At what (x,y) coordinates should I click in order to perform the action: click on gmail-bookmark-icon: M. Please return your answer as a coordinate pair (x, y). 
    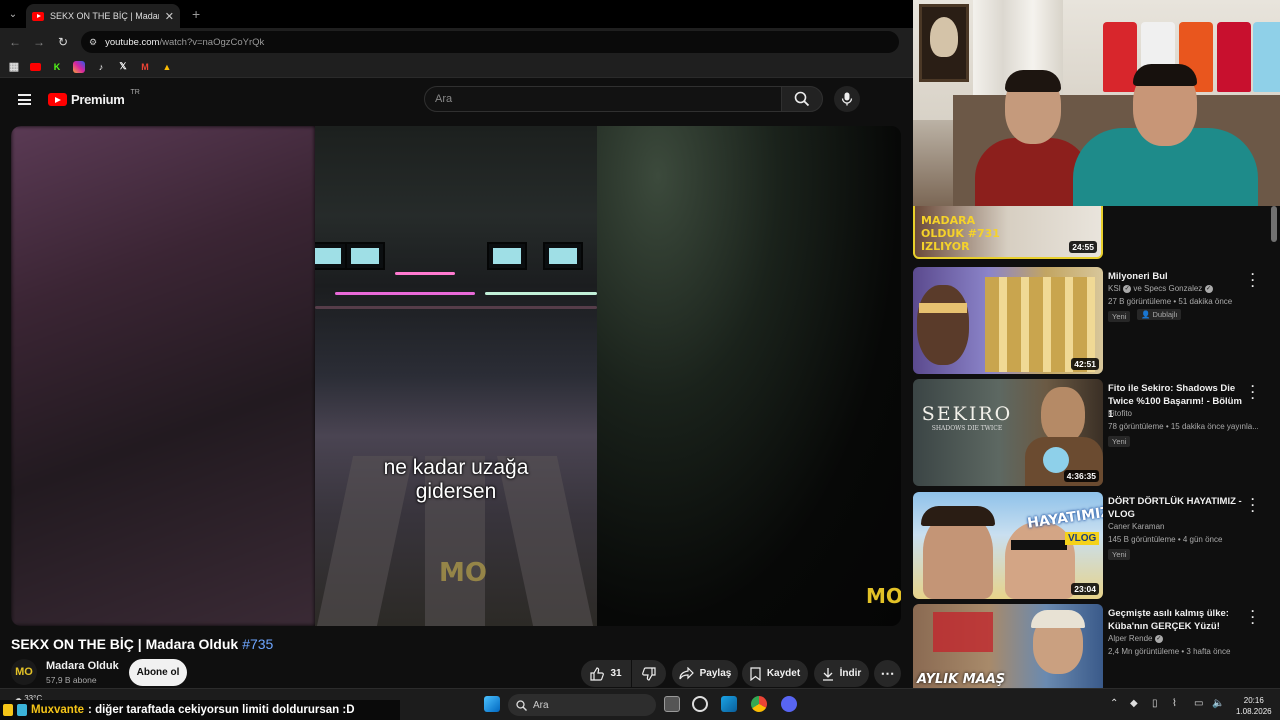
    Looking at the image, I should click on (145, 67).